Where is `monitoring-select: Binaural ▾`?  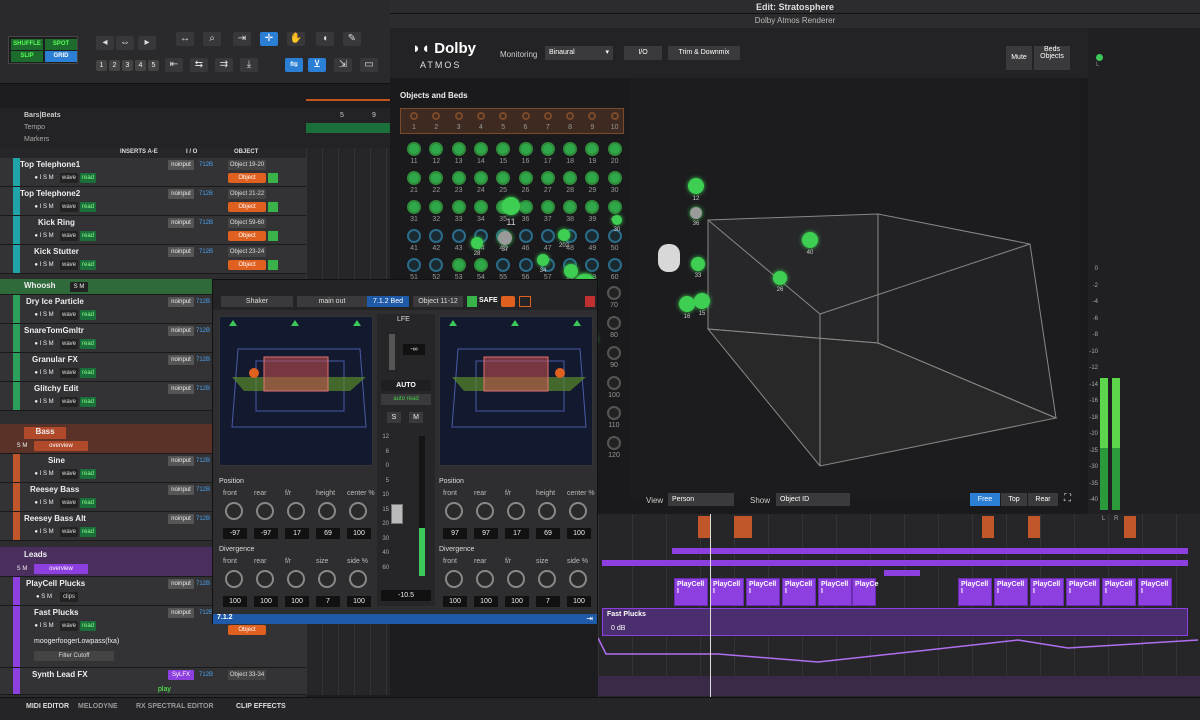
monitoring-select: Binaural ▾ is located at coordinates (579, 53).